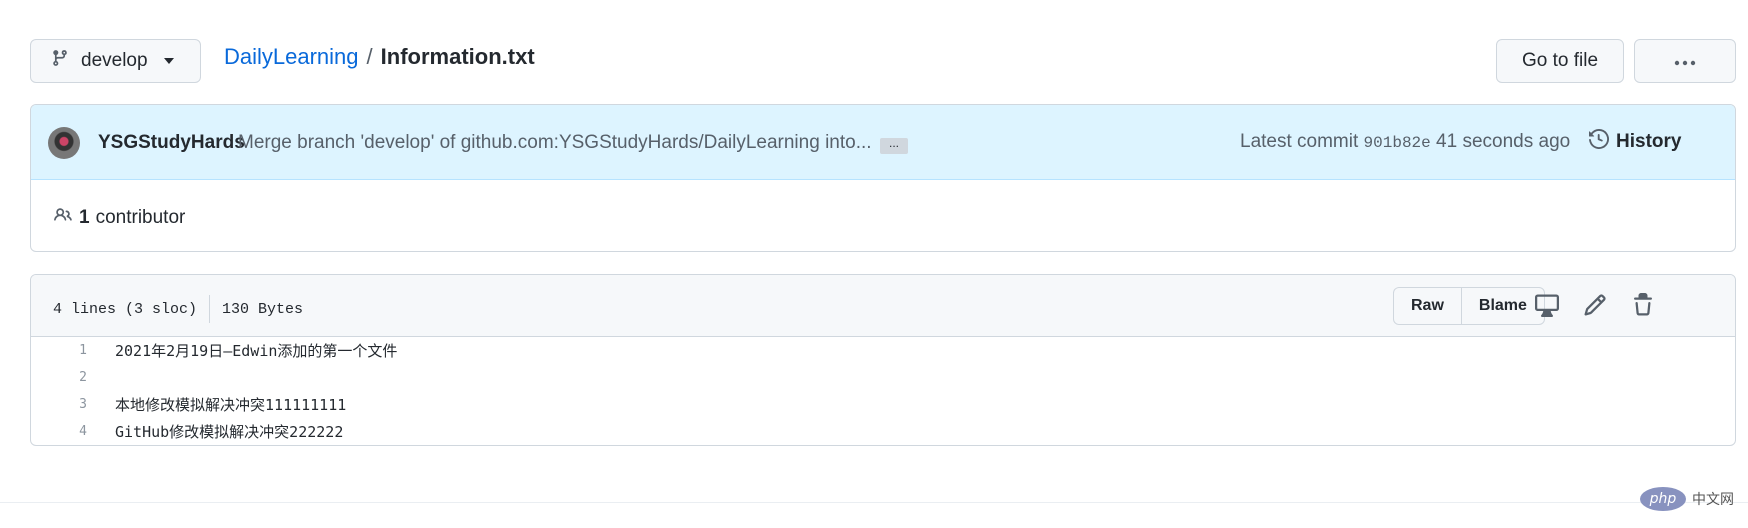 This screenshot has width=1748, height=528. Describe the element at coordinates (140, 217) in the screenshot. I see `contributor-label: contributor` at that location.